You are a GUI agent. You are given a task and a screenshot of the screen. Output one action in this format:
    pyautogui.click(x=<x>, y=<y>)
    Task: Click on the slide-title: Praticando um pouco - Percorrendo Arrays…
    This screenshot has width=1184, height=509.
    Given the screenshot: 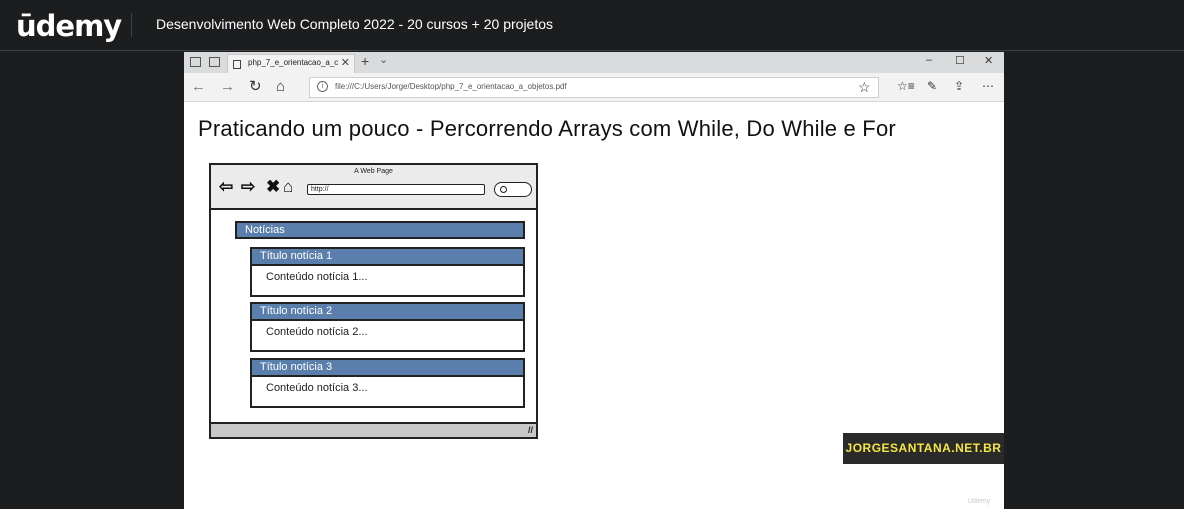 What is the action you would take?
    pyautogui.click(x=547, y=128)
    